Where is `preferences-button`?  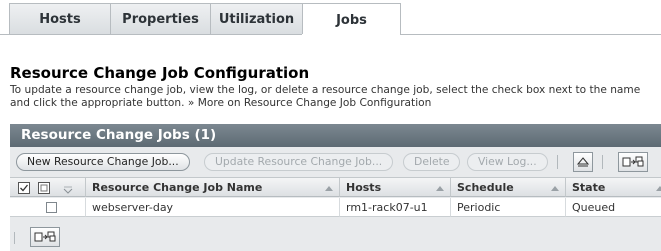 preferences-button is located at coordinates (633, 162).